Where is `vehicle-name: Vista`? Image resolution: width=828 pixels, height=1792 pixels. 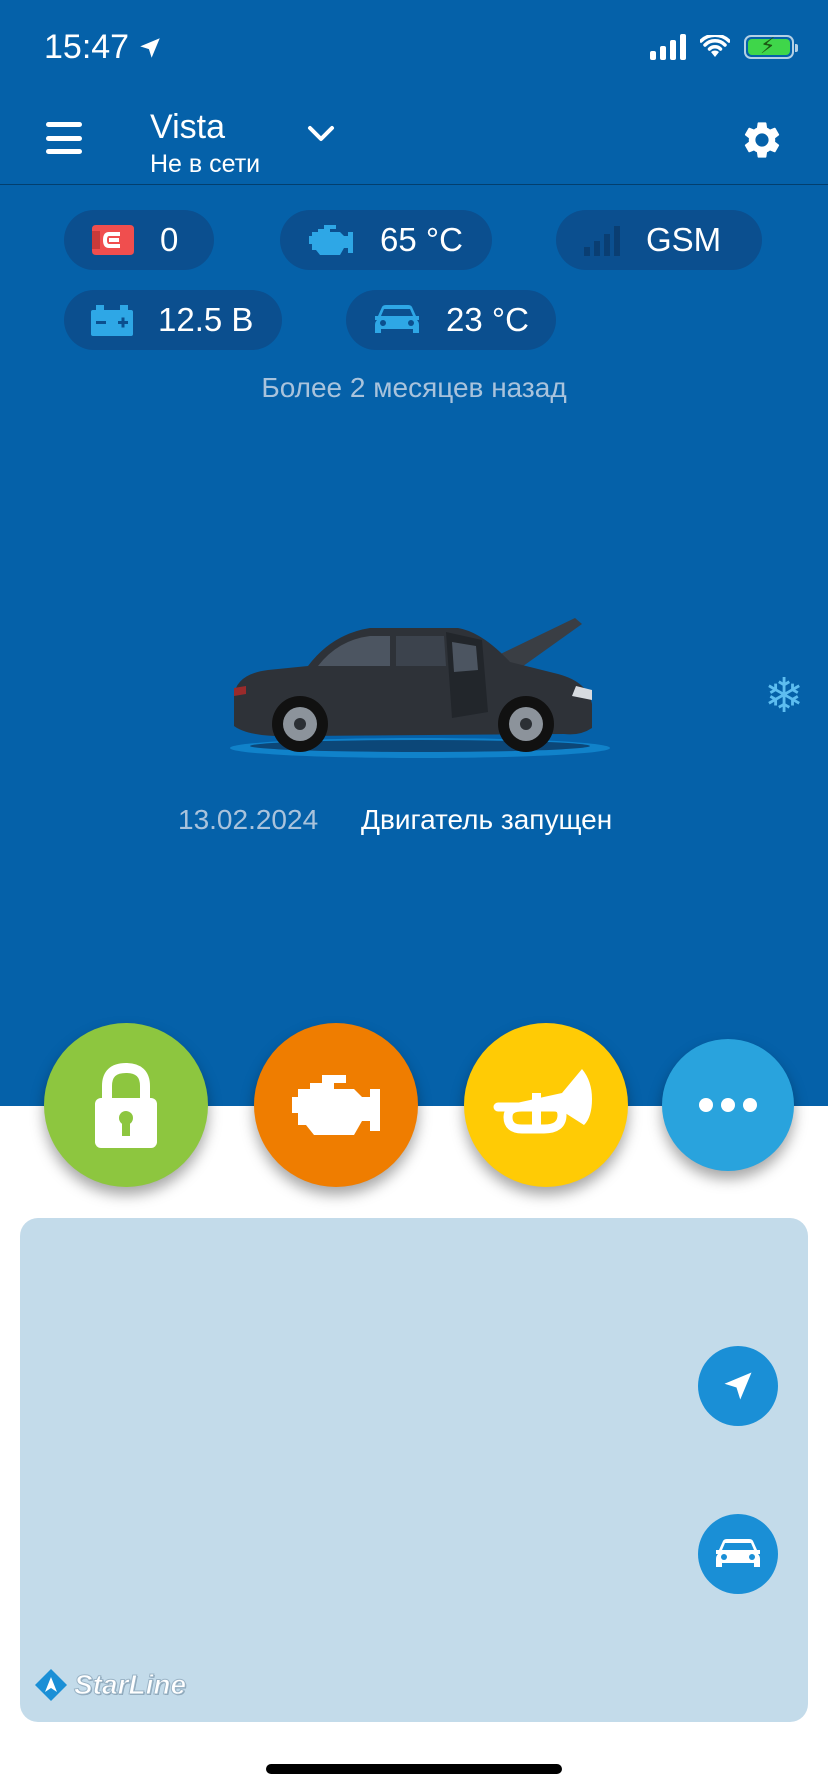 vehicle-name: Vista is located at coordinates (187, 127).